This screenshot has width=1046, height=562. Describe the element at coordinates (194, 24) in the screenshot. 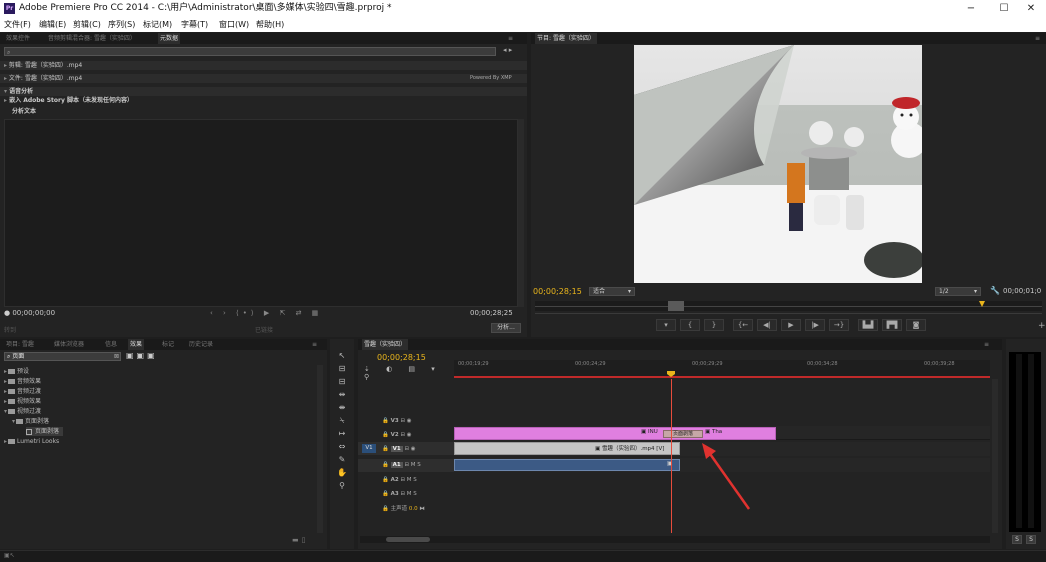

I see `menu-title: 字幕(T)` at that location.